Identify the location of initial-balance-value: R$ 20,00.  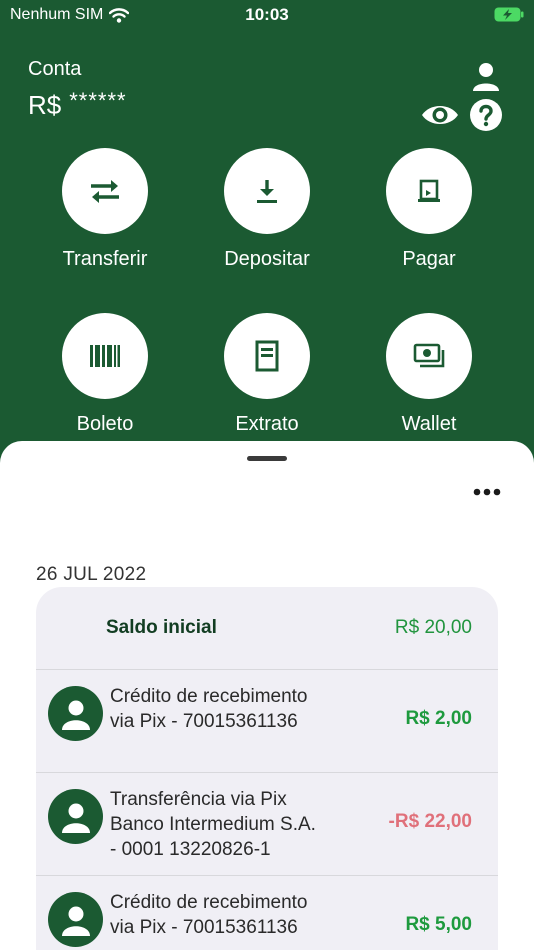
(433, 627).